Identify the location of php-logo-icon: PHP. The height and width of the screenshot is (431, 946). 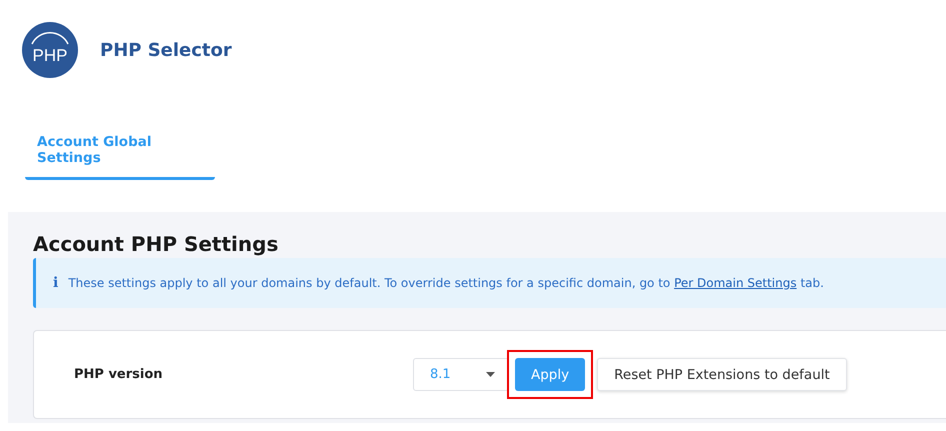
(50, 50).